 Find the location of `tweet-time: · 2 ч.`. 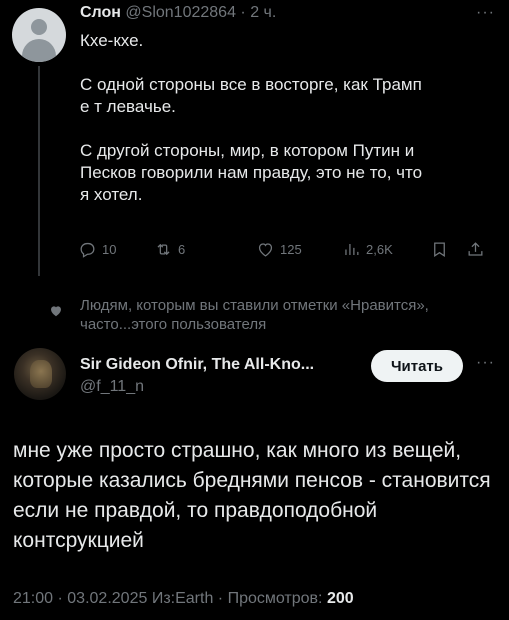

tweet-time: · 2 ч. is located at coordinates (258, 12).